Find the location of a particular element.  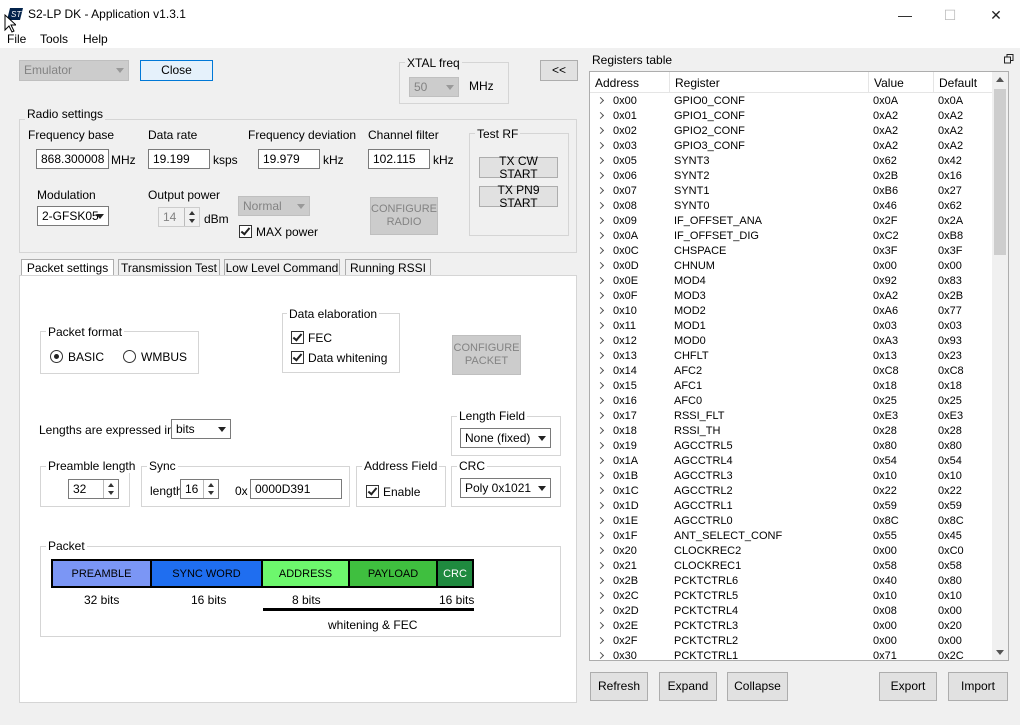

minimize-button: — is located at coordinates (905, 15).